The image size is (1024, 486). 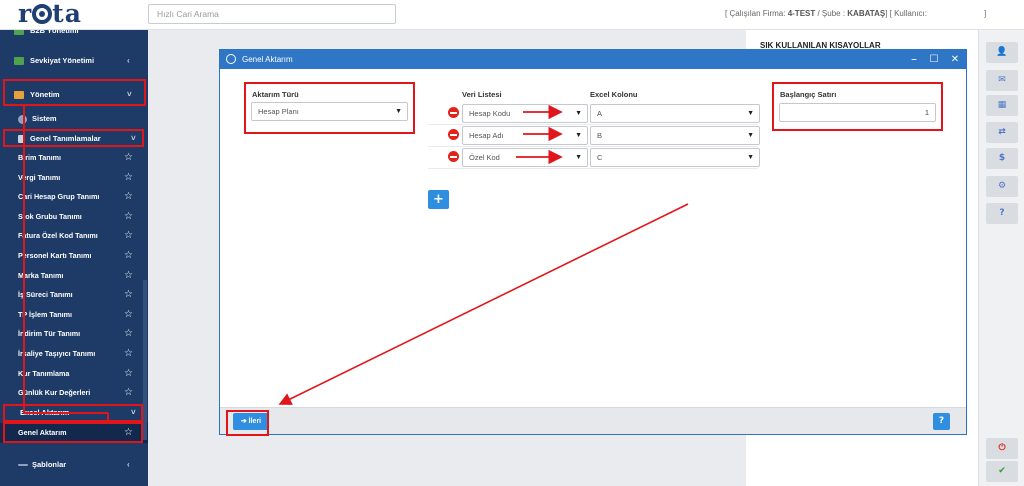 What do you see at coordinates (74, 354) in the screenshot?
I see `sidebar-sub-item: İrsaliye Taşıyıcı Tanımı ☆` at bounding box center [74, 354].